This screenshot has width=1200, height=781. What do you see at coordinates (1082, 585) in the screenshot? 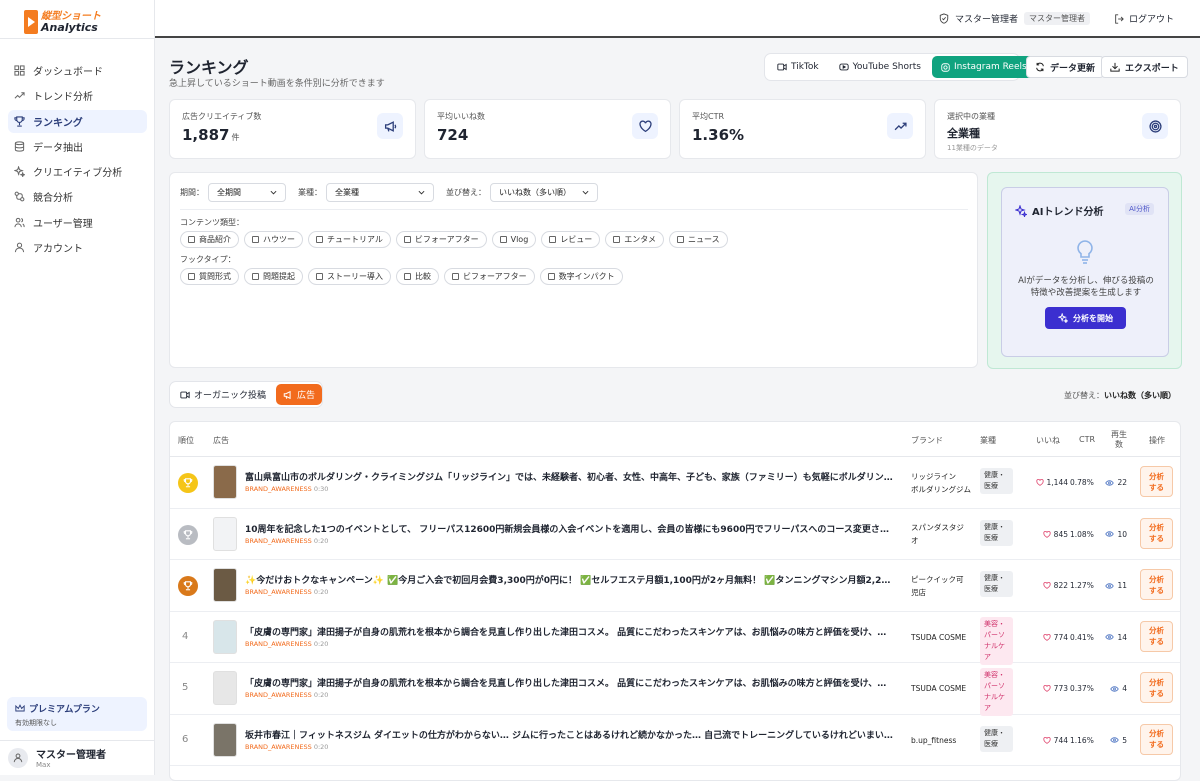
I see `ctr-value: 1.27%` at bounding box center [1082, 585].